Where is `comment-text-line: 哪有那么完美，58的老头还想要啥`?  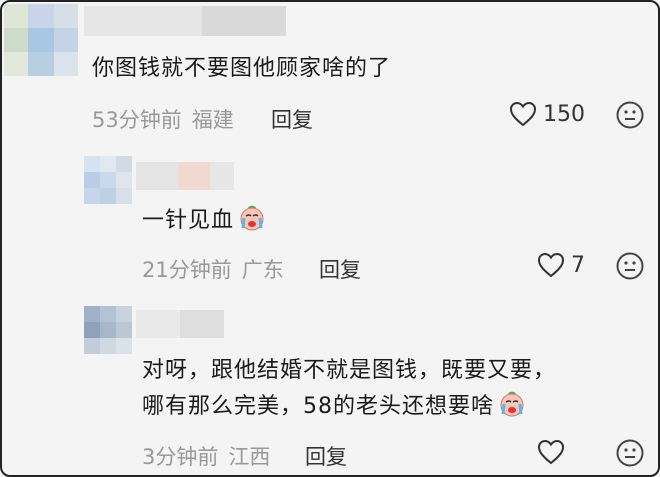 comment-text-line: 哪有那么完美，58的老头还想要啥 is located at coordinates (349, 407).